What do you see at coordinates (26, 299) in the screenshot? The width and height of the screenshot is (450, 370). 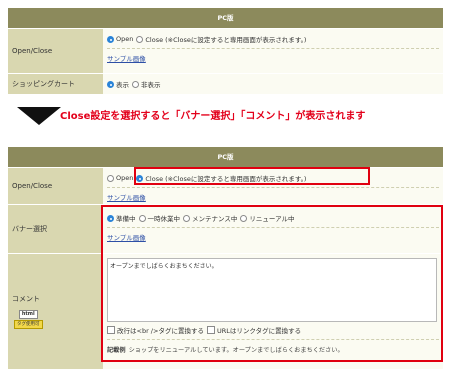 I see `comment-label: コメント` at bounding box center [26, 299].